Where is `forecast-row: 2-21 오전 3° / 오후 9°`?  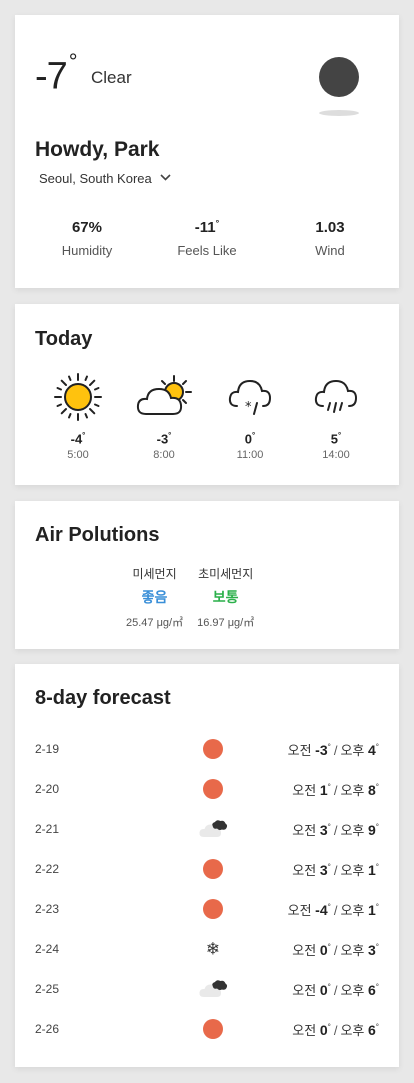 forecast-row: 2-21 오전 3° / 오후 9° is located at coordinates (207, 829).